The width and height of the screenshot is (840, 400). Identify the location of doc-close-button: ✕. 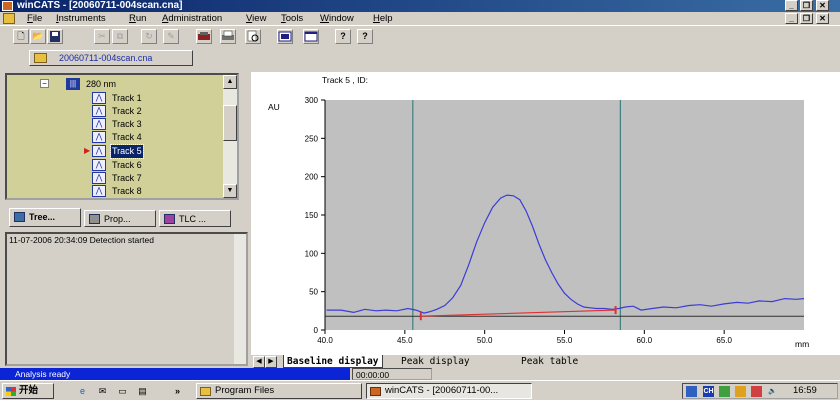
(822, 18).